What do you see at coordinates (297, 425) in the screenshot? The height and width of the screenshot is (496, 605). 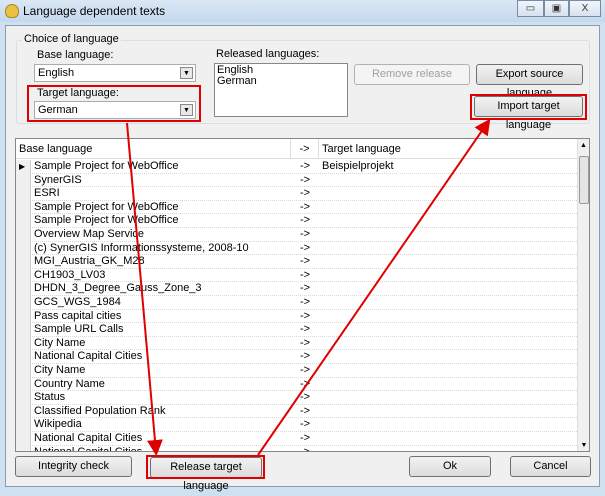 I see `table-row: Wikipedia ->` at bounding box center [297, 425].